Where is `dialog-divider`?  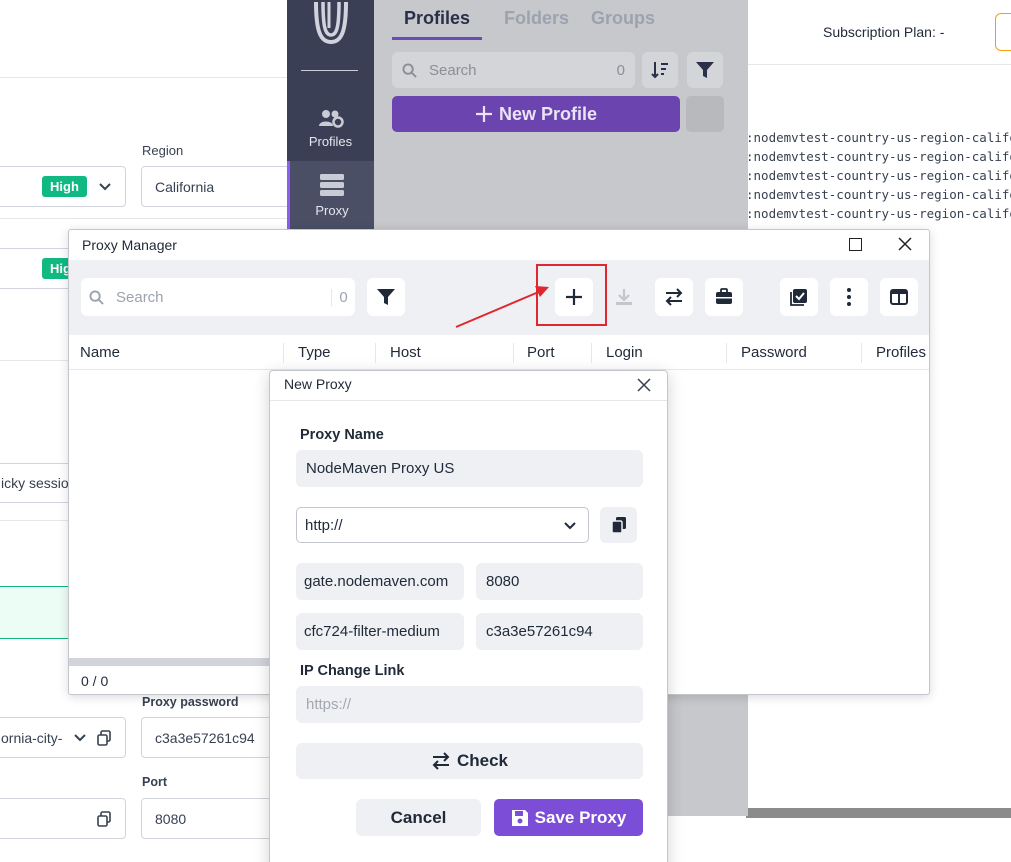
dialog-divider is located at coordinates (468, 400).